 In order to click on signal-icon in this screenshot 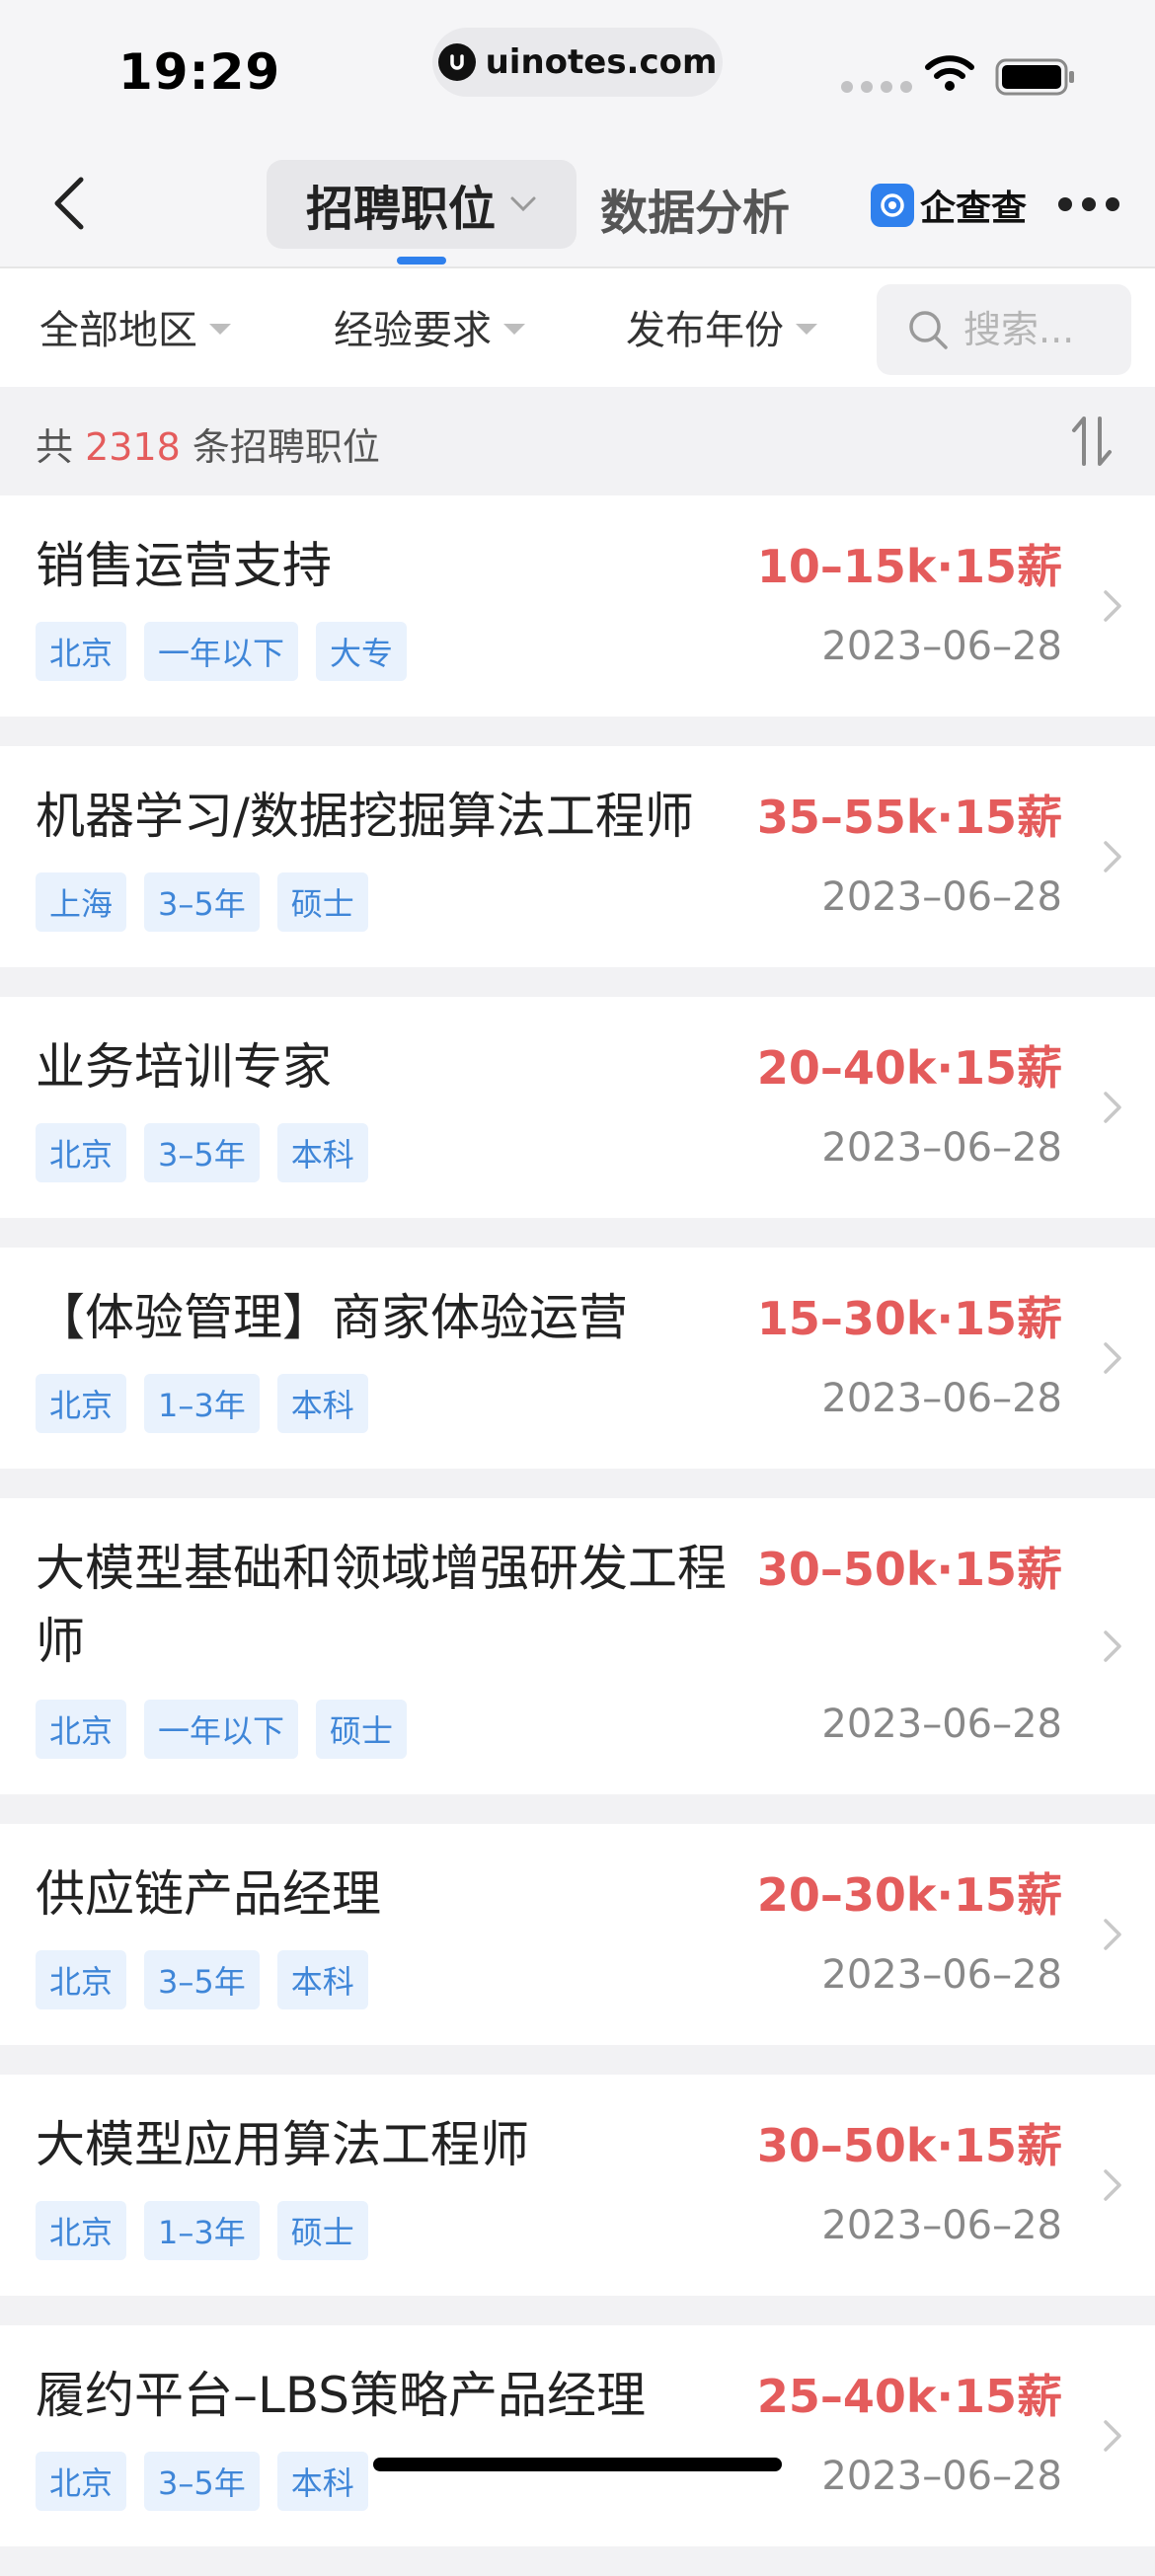, I will do `click(876, 87)`.